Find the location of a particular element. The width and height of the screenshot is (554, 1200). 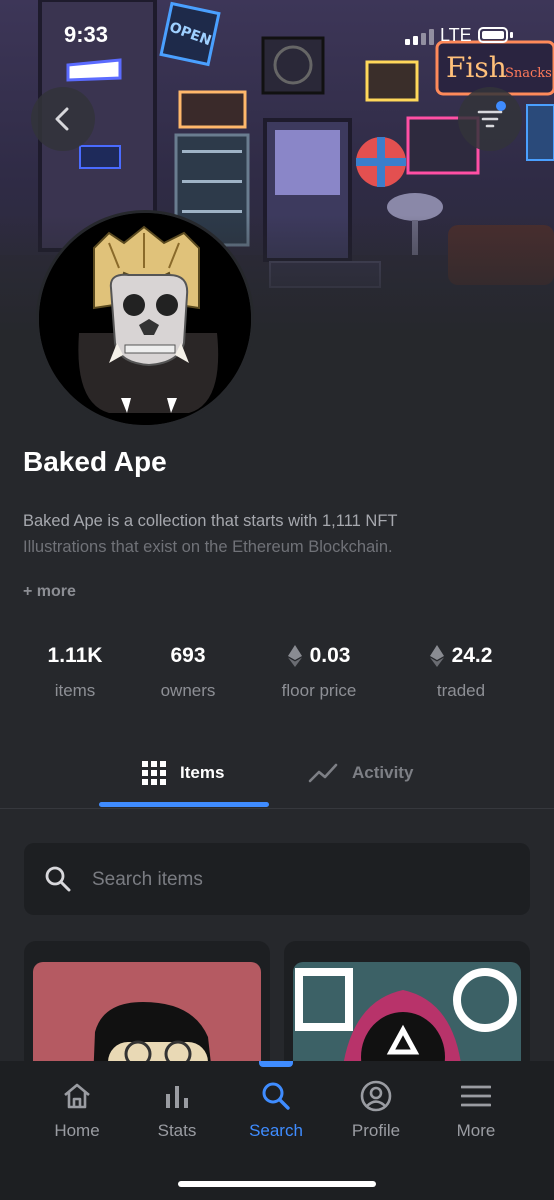

tab-activity: Activity is located at coordinates (360, 773).